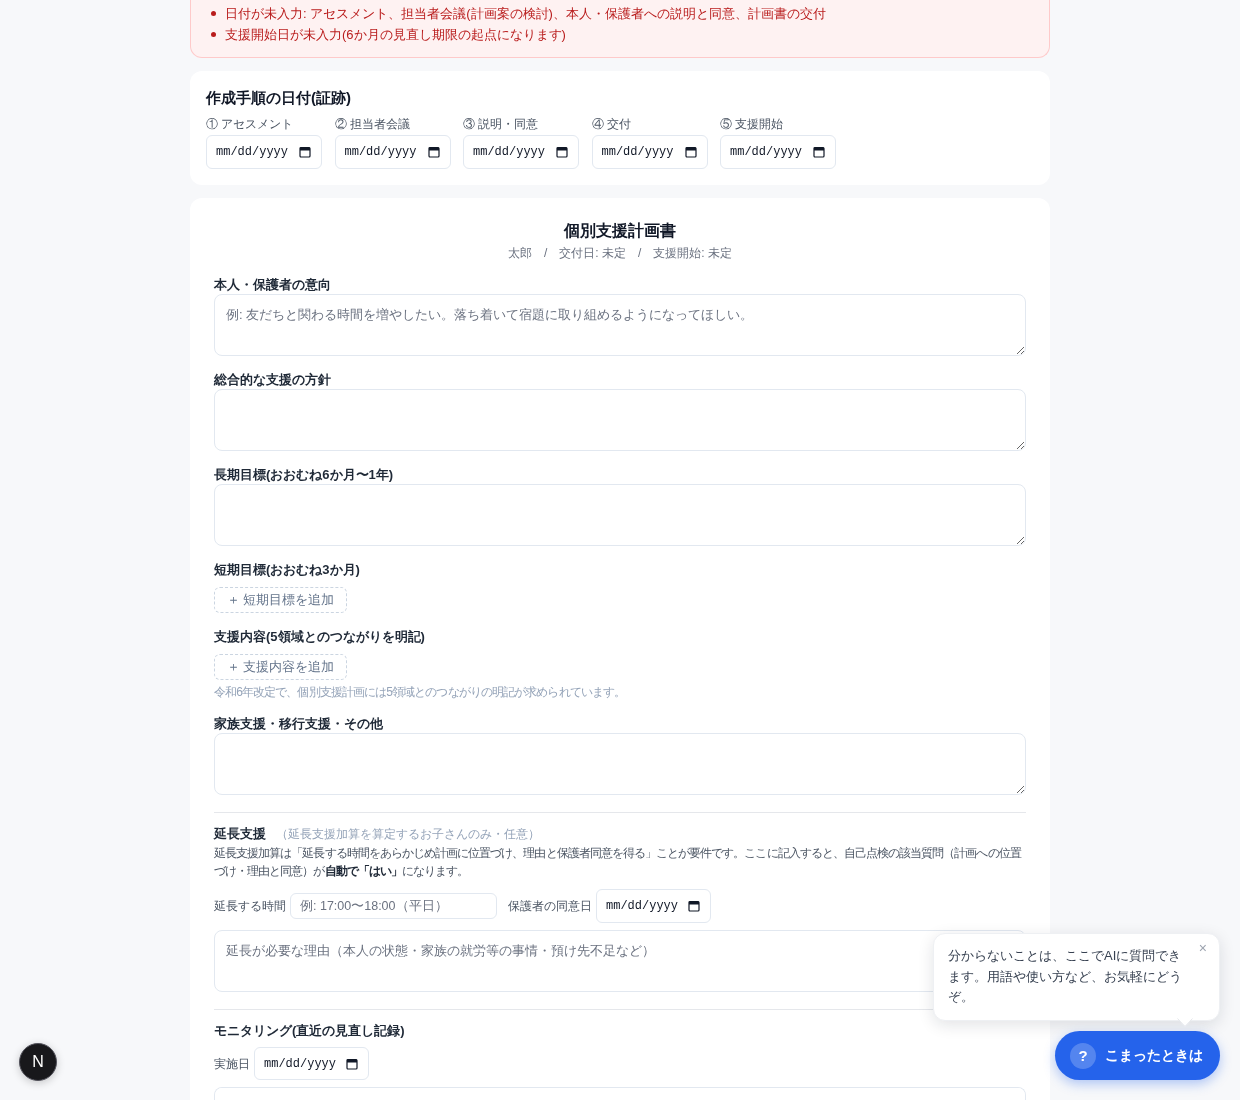  I want to click on field-label: 保護者の同意日, so click(550, 906).